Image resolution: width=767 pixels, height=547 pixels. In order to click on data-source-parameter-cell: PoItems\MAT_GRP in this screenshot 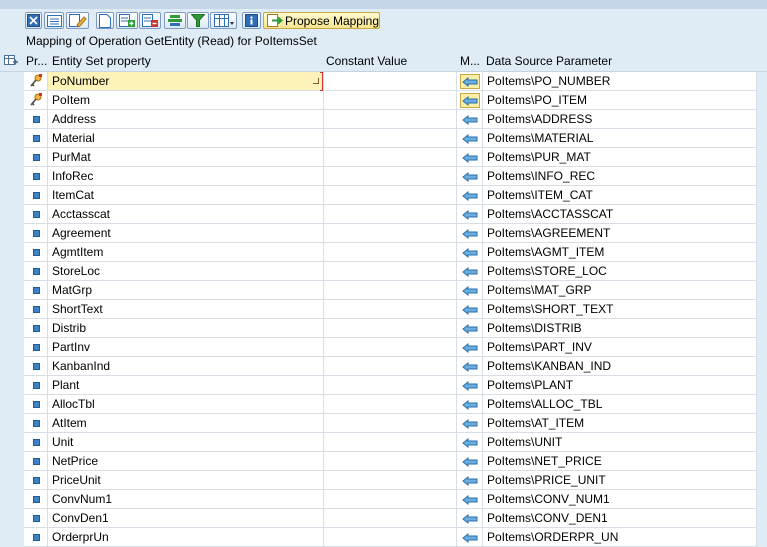, I will do `click(620, 290)`.